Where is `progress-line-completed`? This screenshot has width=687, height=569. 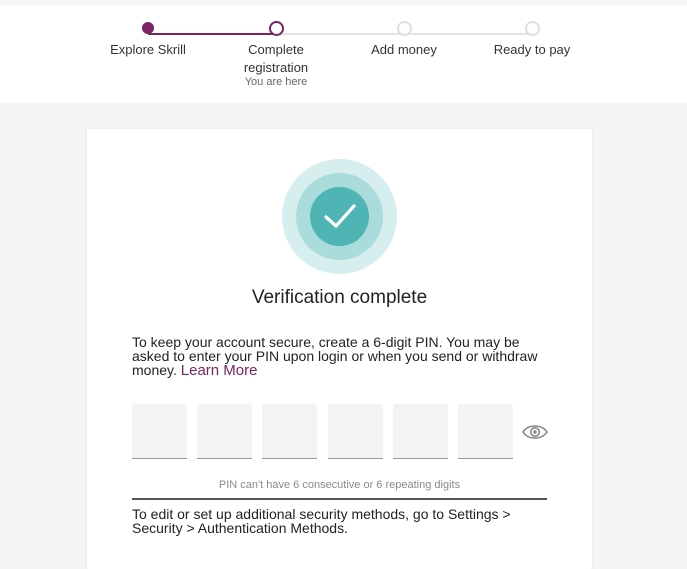 progress-line-completed is located at coordinates (212, 34).